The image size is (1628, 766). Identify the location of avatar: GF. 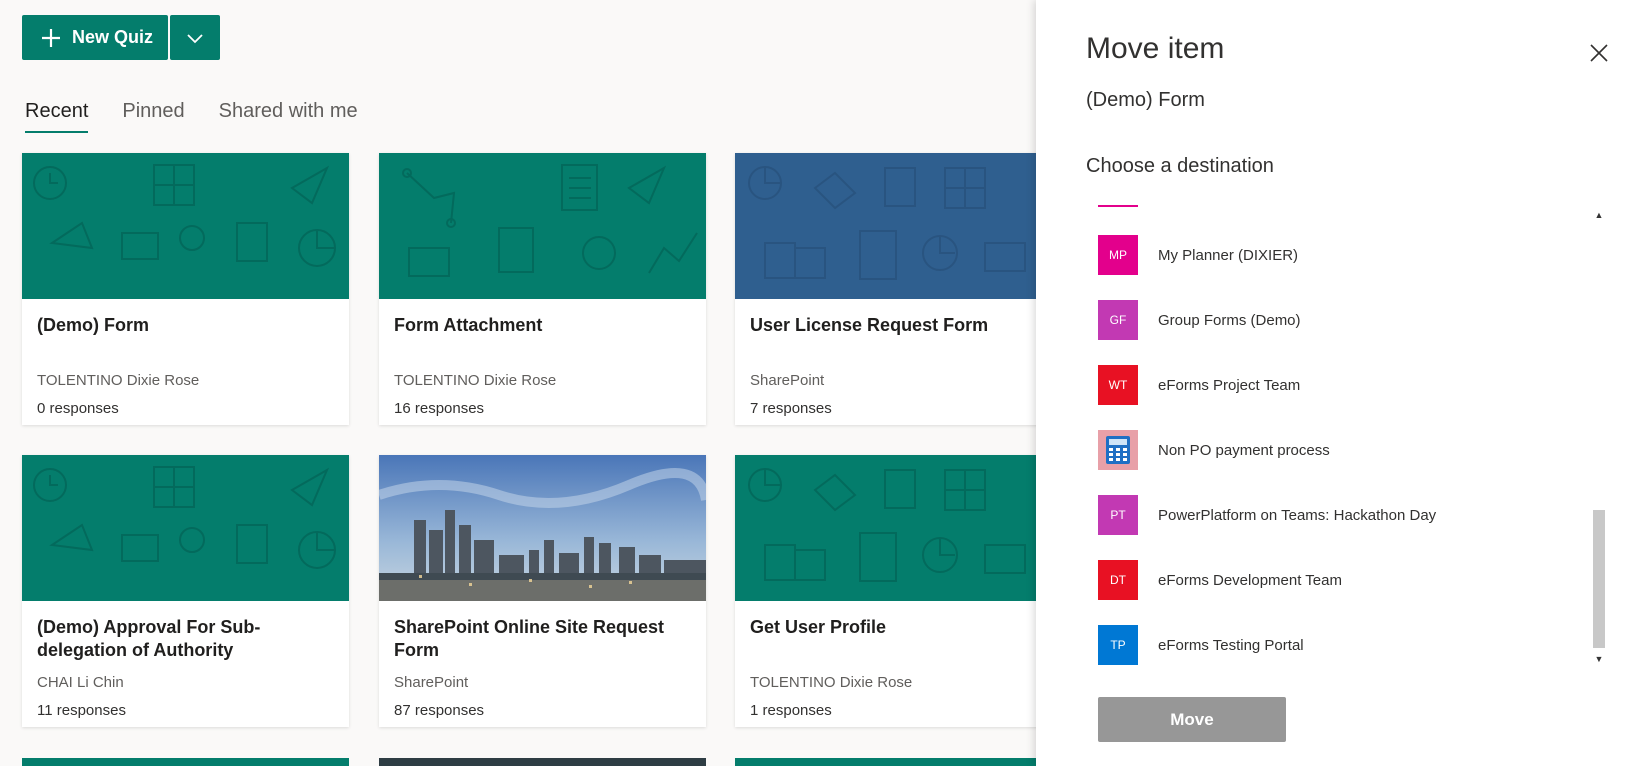
(1118, 320).